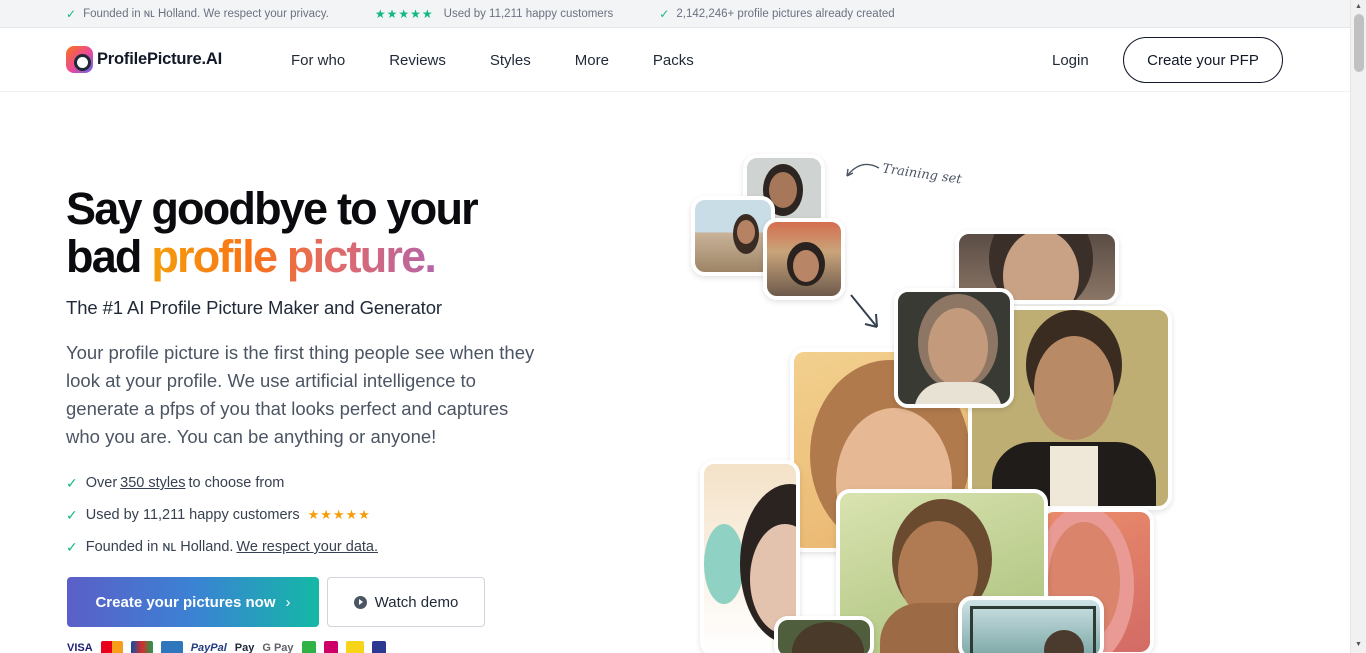  Describe the element at coordinates (272, 208) in the screenshot. I see `headline-line1: Say goodbye to your` at that location.